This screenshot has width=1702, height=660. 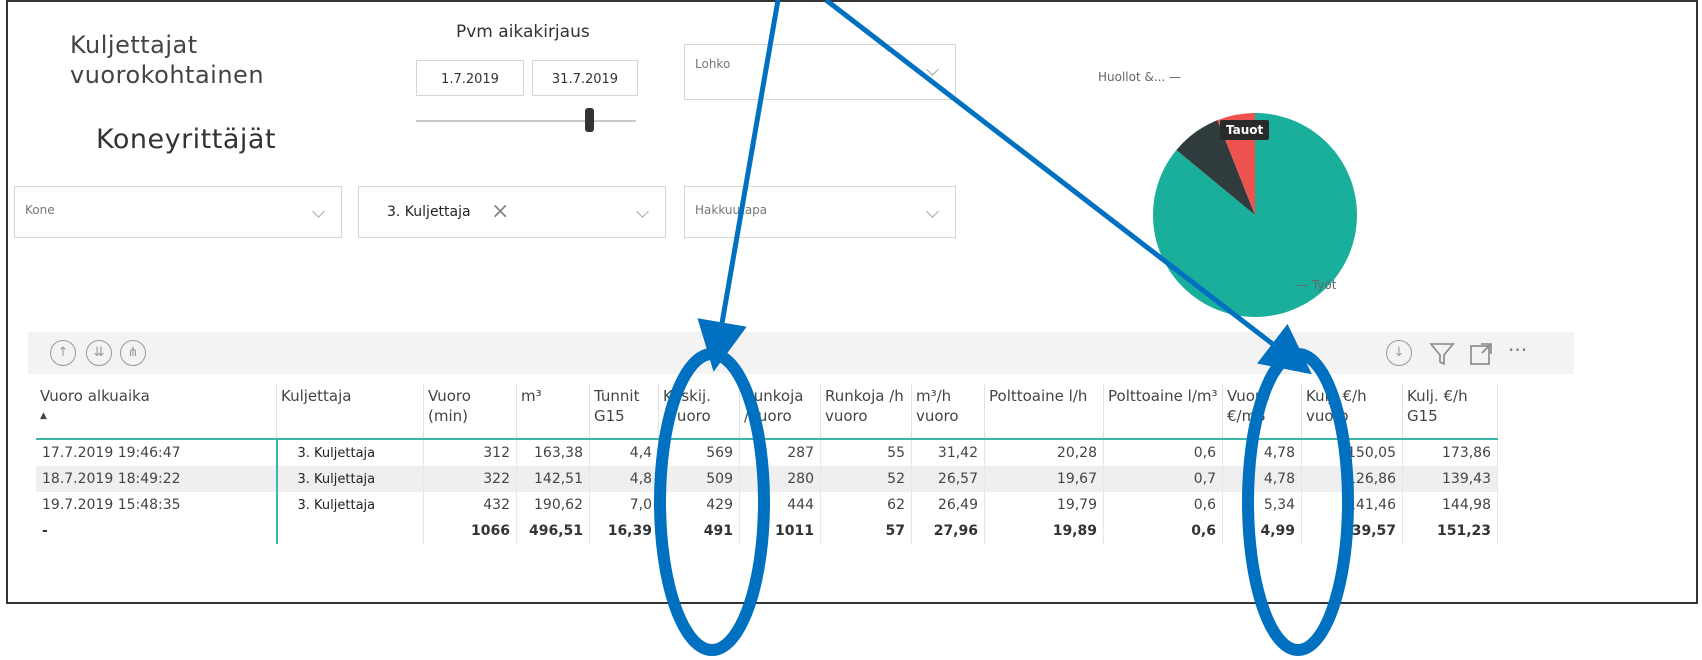 What do you see at coordinates (780, 479) in the screenshot?
I see `table-cell: 280` at bounding box center [780, 479].